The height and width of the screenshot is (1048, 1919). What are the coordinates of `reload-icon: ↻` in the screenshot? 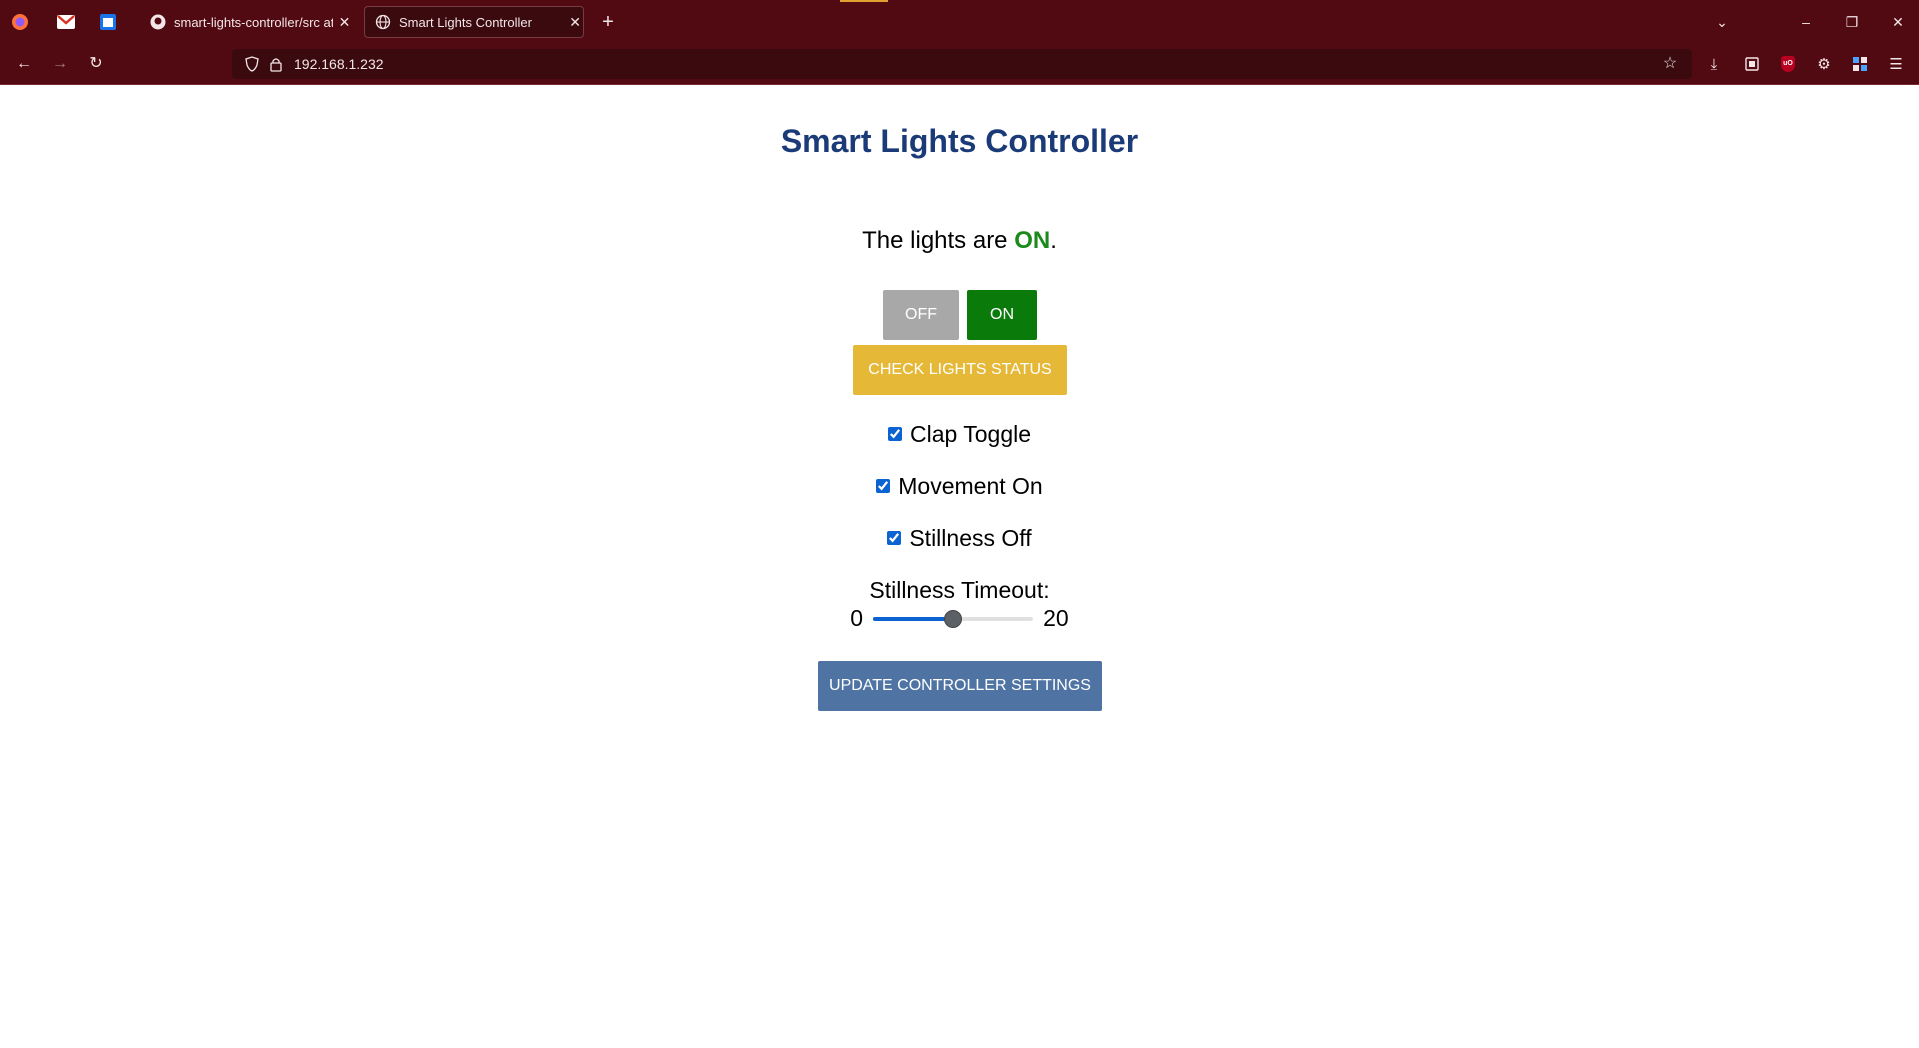 It's located at (96, 64).